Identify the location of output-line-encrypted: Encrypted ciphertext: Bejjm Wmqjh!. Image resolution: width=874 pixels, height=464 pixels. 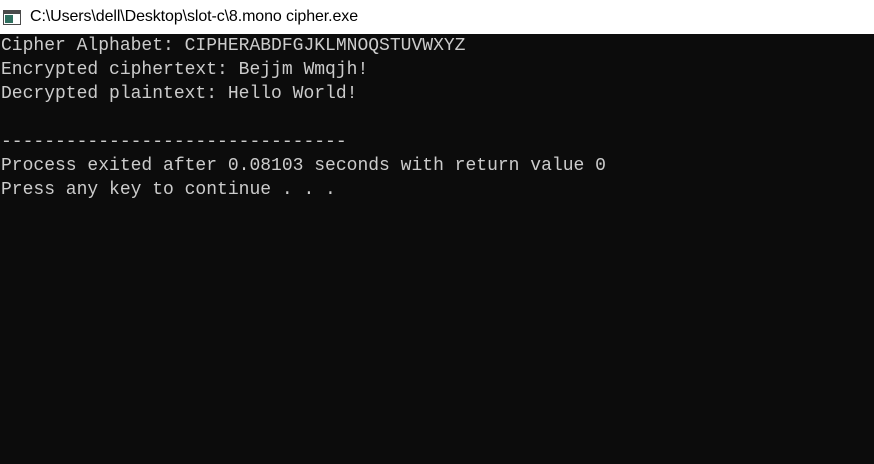
(185, 70).